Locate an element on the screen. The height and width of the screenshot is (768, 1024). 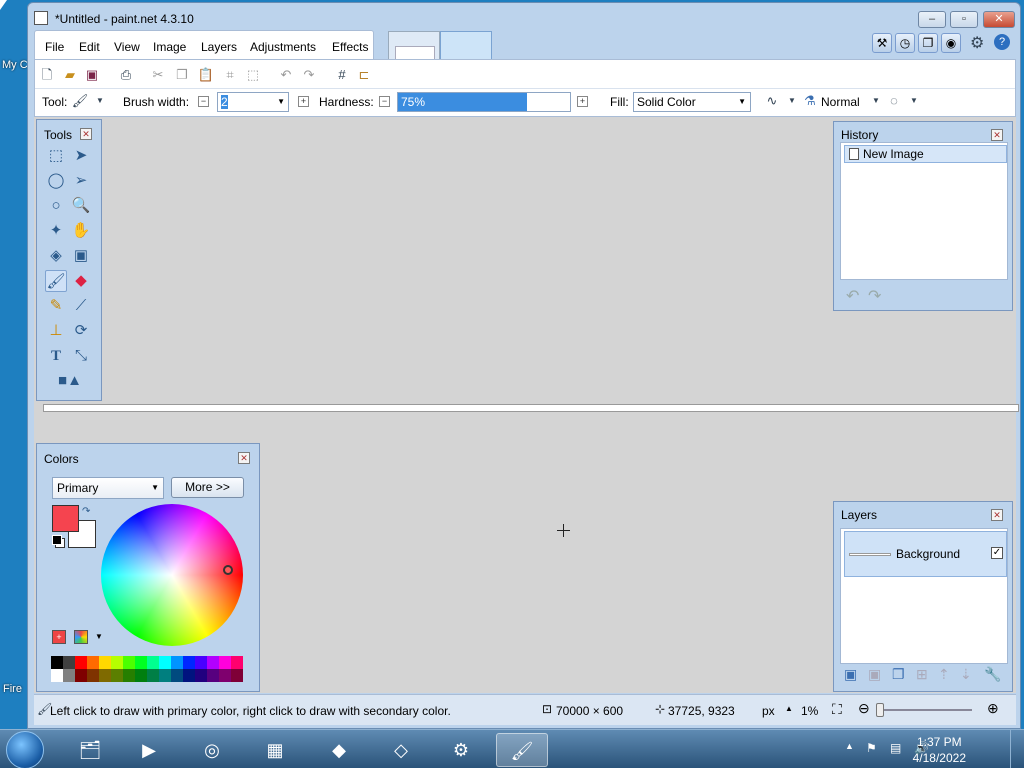
layer-row: Background ✓ is located at coordinates (925, 554).